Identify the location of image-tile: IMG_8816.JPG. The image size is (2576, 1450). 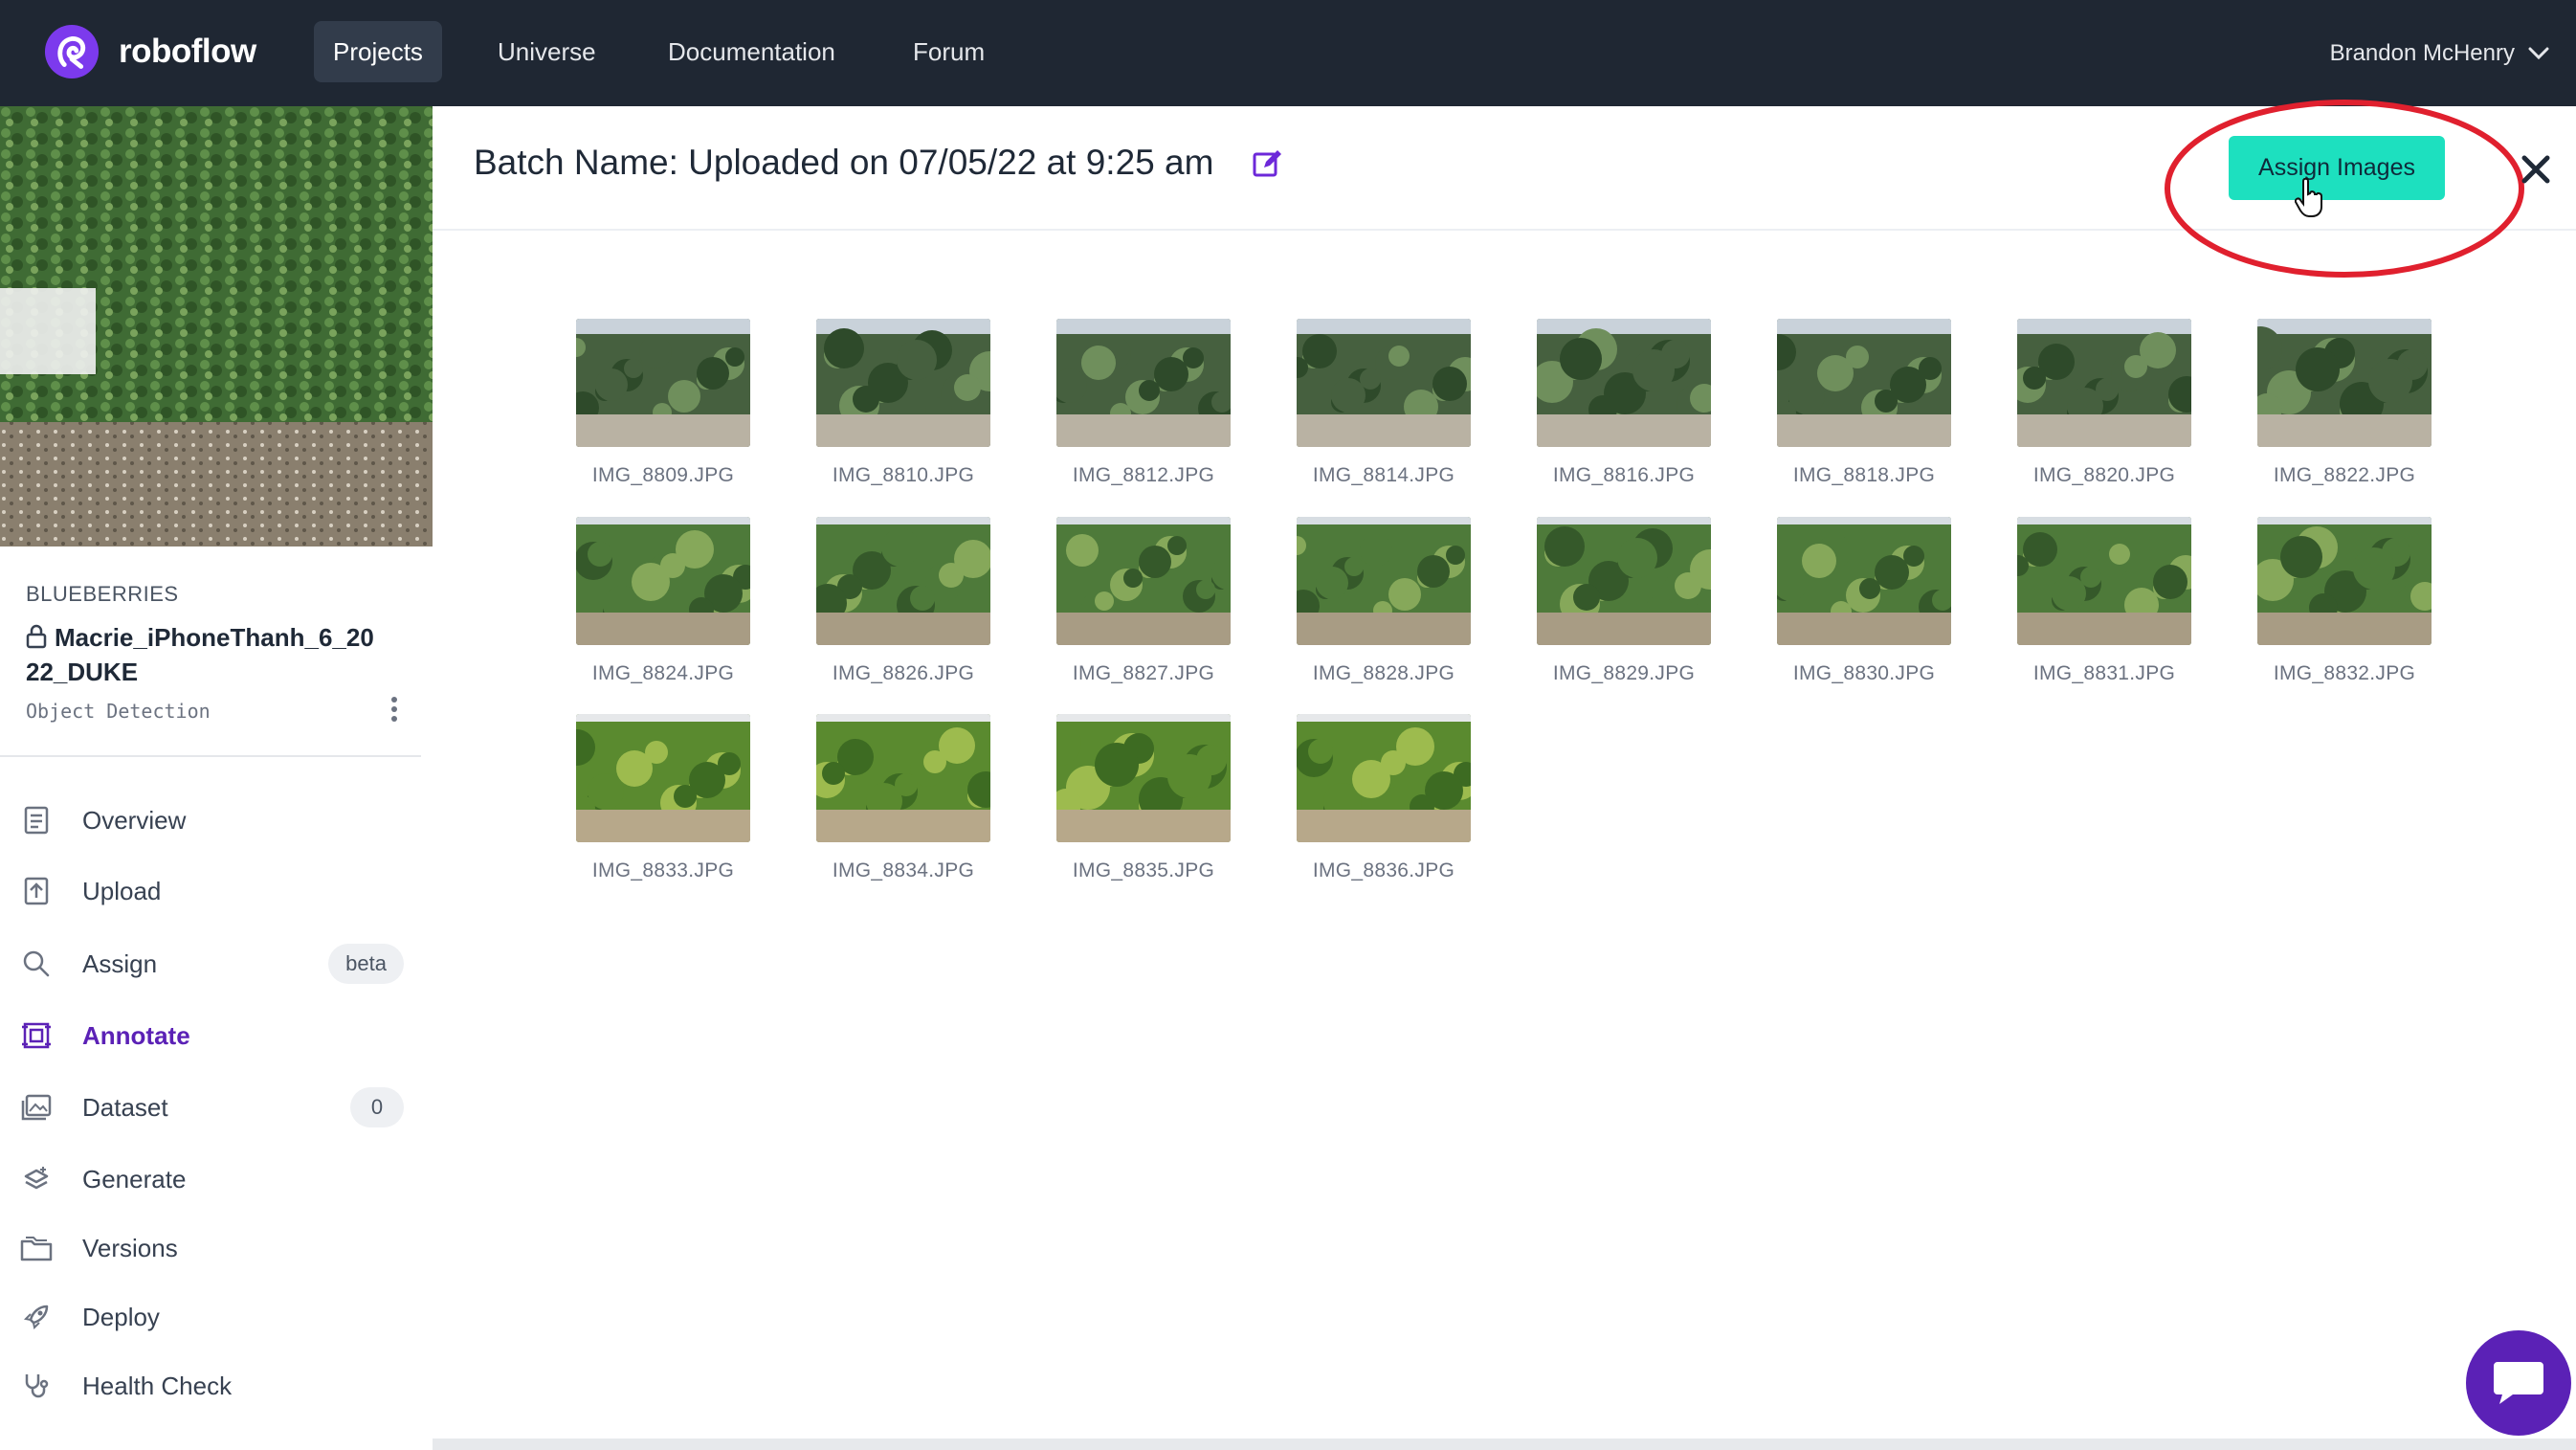
(1624, 403).